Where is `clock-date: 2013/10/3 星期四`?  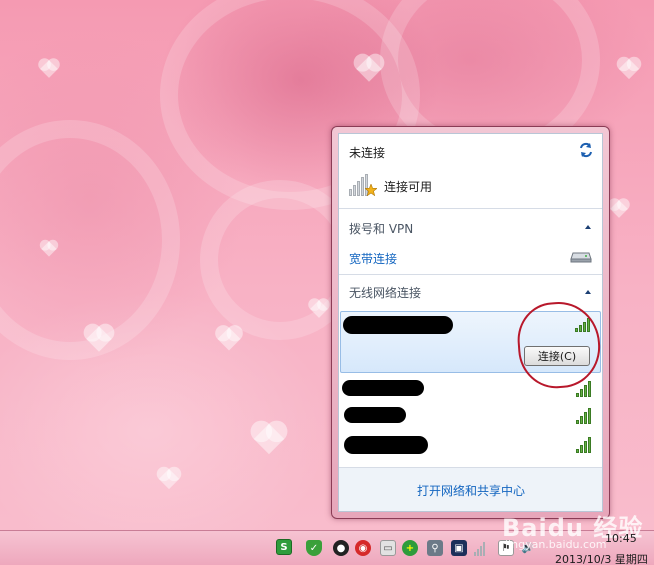
clock-date: 2013/10/3 星期四 is located at coordinates (601, 558).